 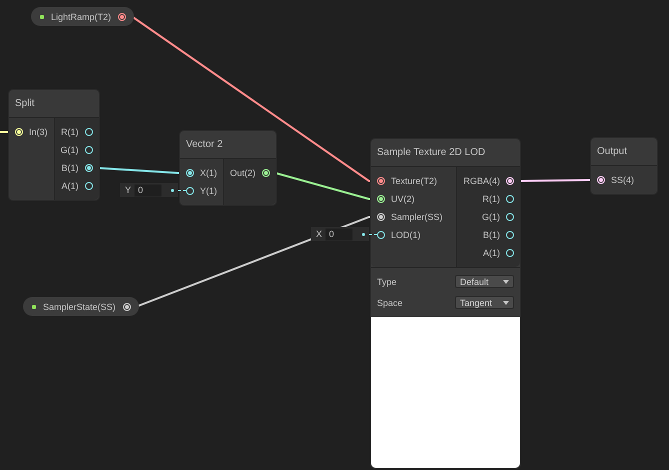 I want to click on property-node: SamplerState(SS), so click(x=81, y=306).